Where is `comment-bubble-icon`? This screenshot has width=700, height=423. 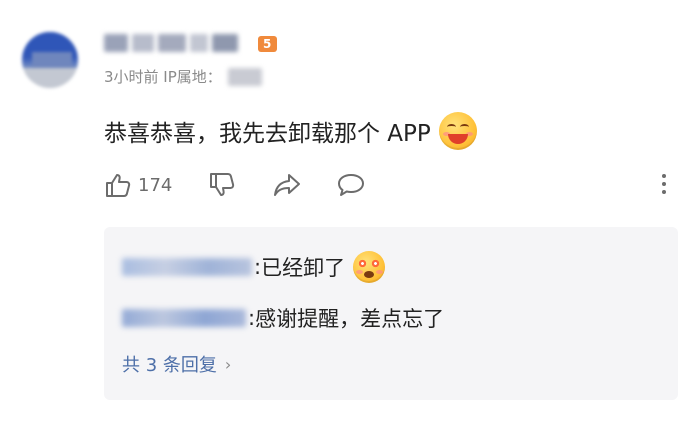 comment-bubble-icon is located at coordinates (351, 185).